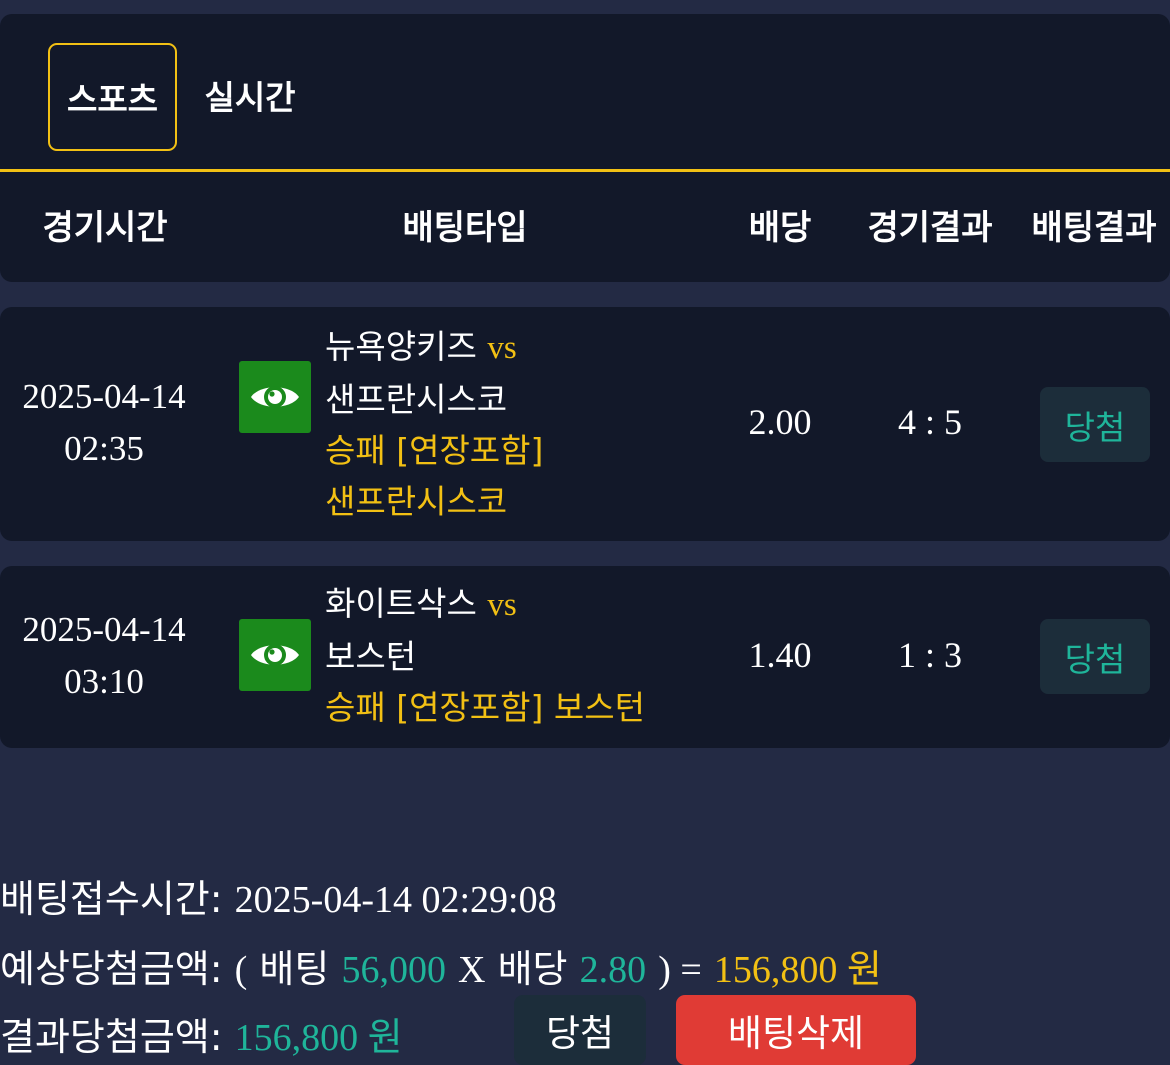 This screenshot has width=1170, height=1065. What do you see at coordinates (371, 656) in the screenshot?
I see `away-team: 보스턴` at bounding box center [371, 656].